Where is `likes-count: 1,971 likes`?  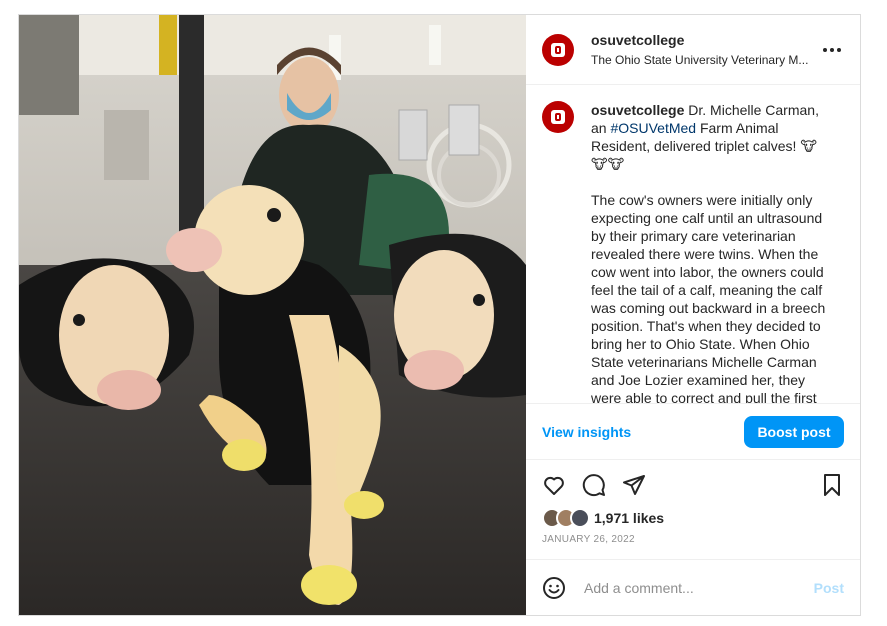
likes-count: 1,971 likes is located at coordinates (629, 518).